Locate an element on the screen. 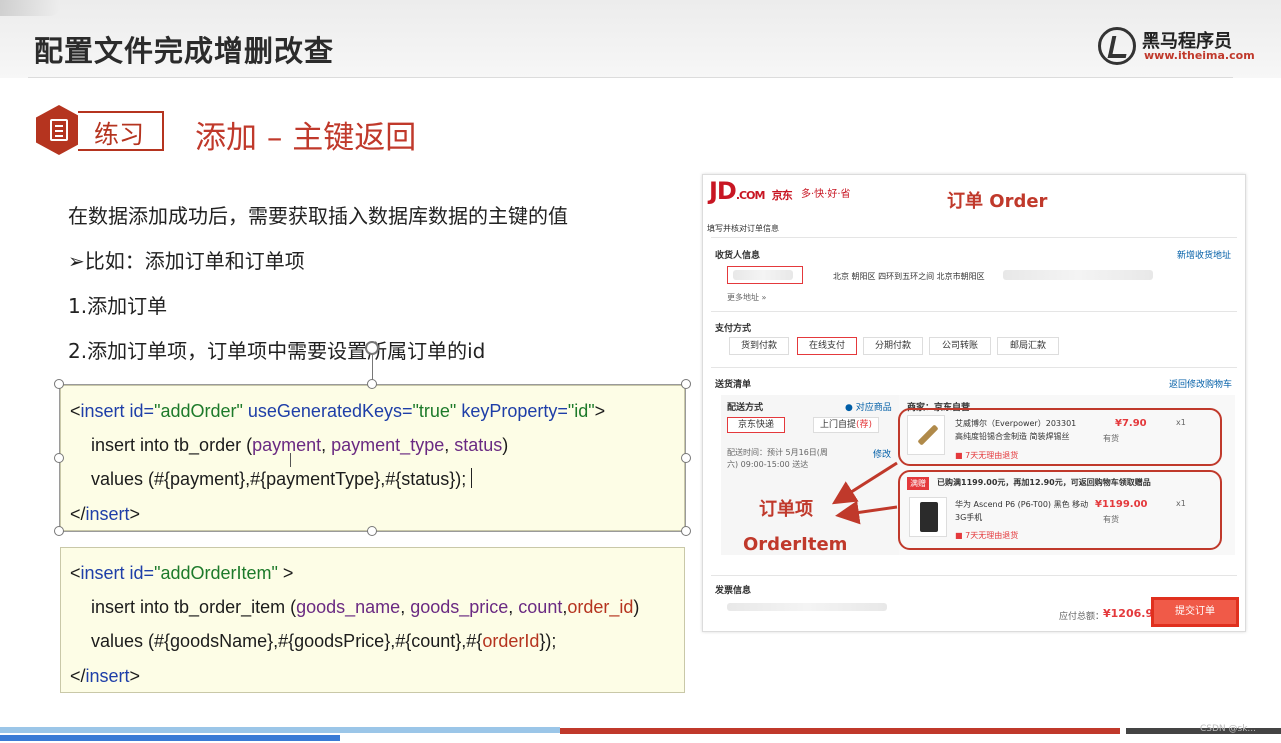 The width and height of the screenshot is (1281, 743). code-token: id= is located at coordinates (139, 573).